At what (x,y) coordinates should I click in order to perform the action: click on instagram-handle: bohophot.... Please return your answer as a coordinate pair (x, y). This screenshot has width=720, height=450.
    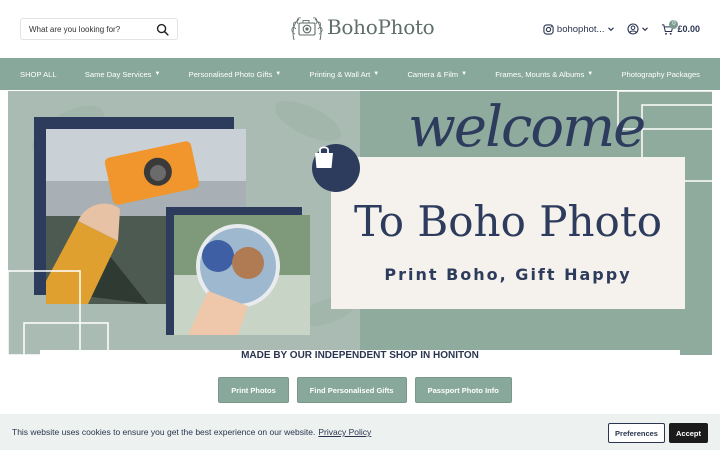
    Looking at the image, I should click on (580, 29).